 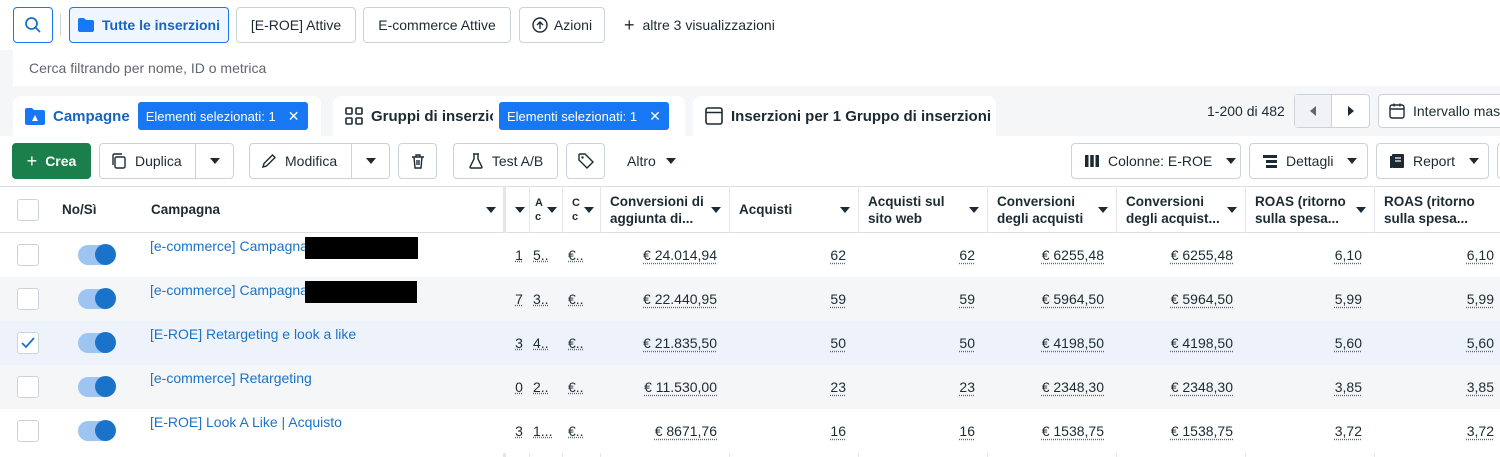 What do you see at coordinates (838, 387) in the screenshot?
I see `purchases-value: 23` at bounding box center [838, 387].